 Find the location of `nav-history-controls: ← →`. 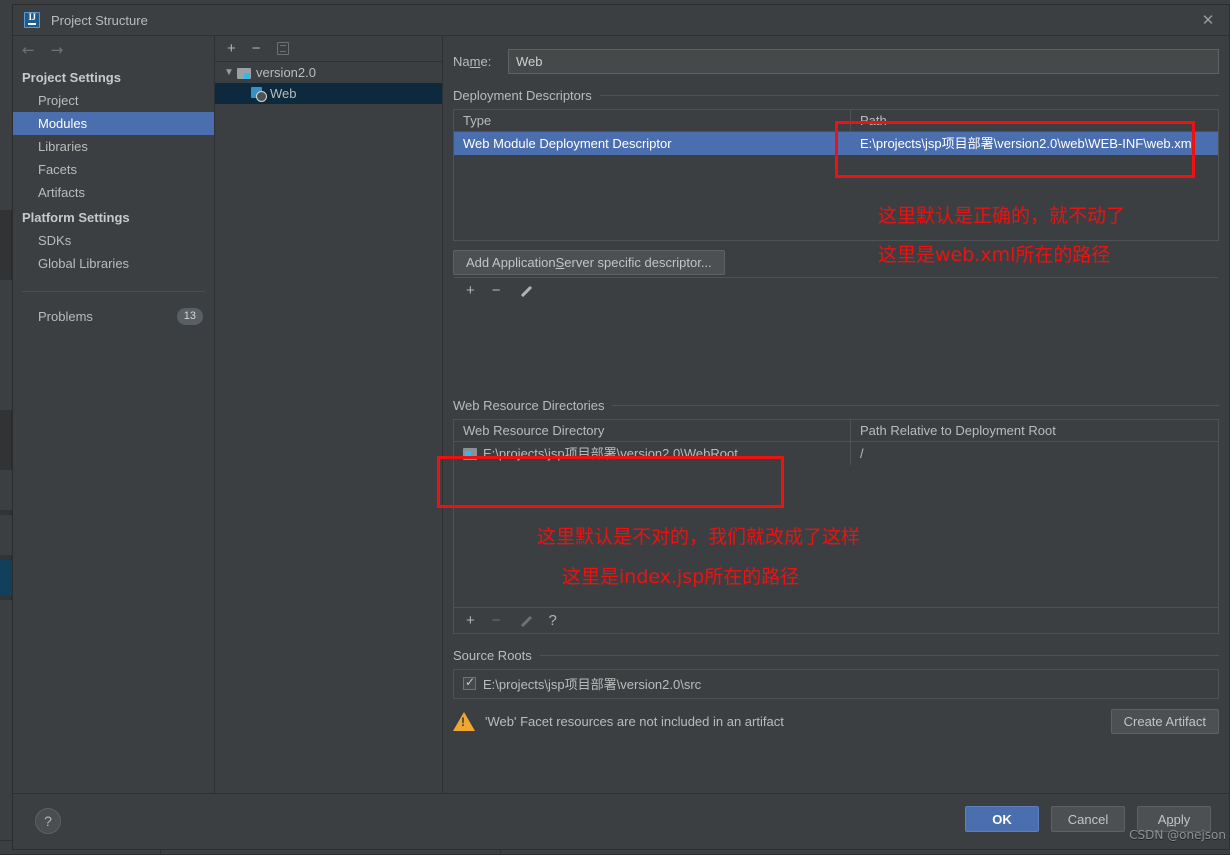

nav-history-controls: ← → is located at coordinates (113, 50).